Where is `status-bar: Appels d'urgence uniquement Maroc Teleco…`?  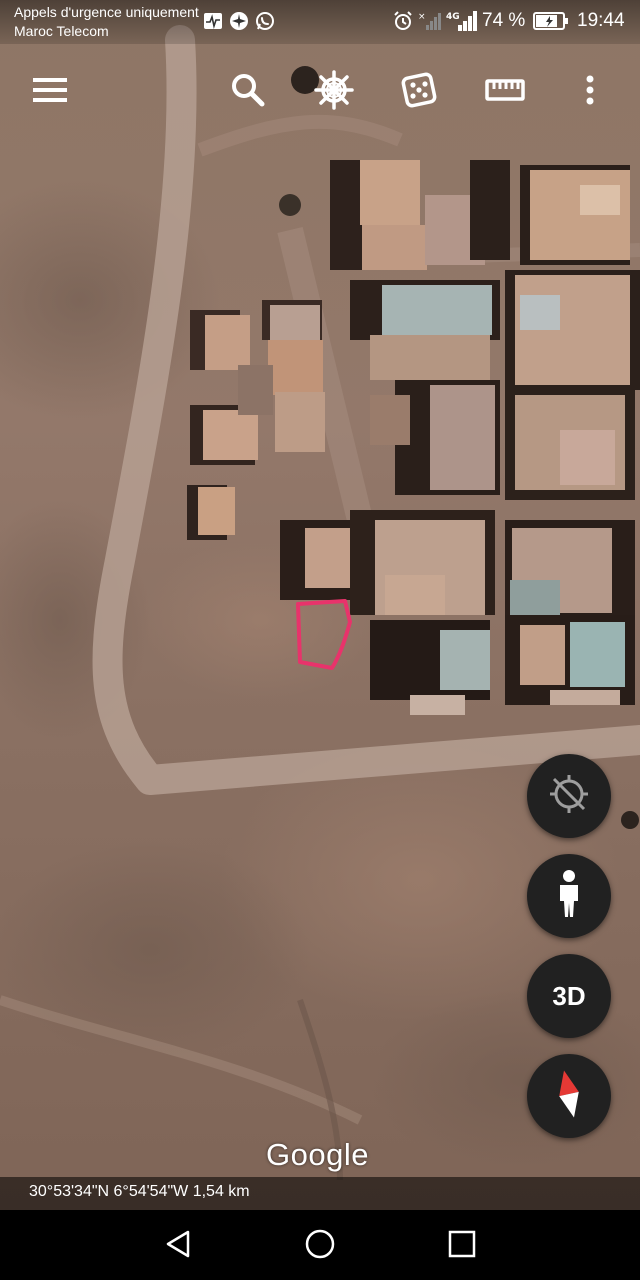 status-bar: Appels d'urgence uniquement Maroc Teleco… is located at coordinates (320, 22).